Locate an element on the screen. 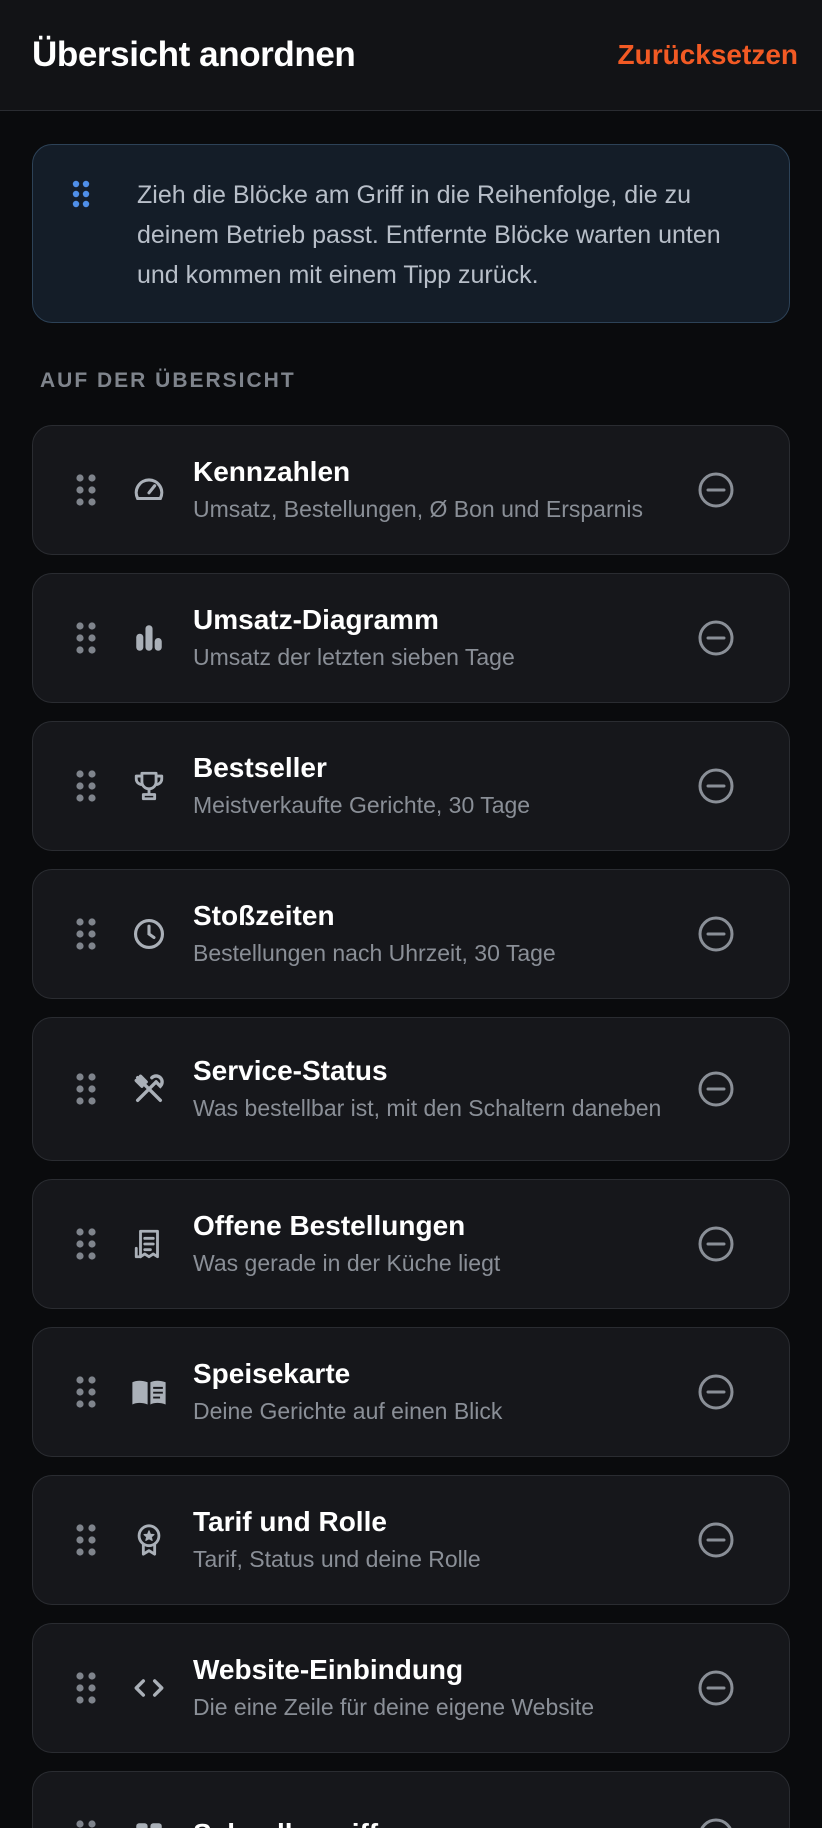 This screenshot has height=1828, width=822. code-icon is located at coordinates (149, 1688).